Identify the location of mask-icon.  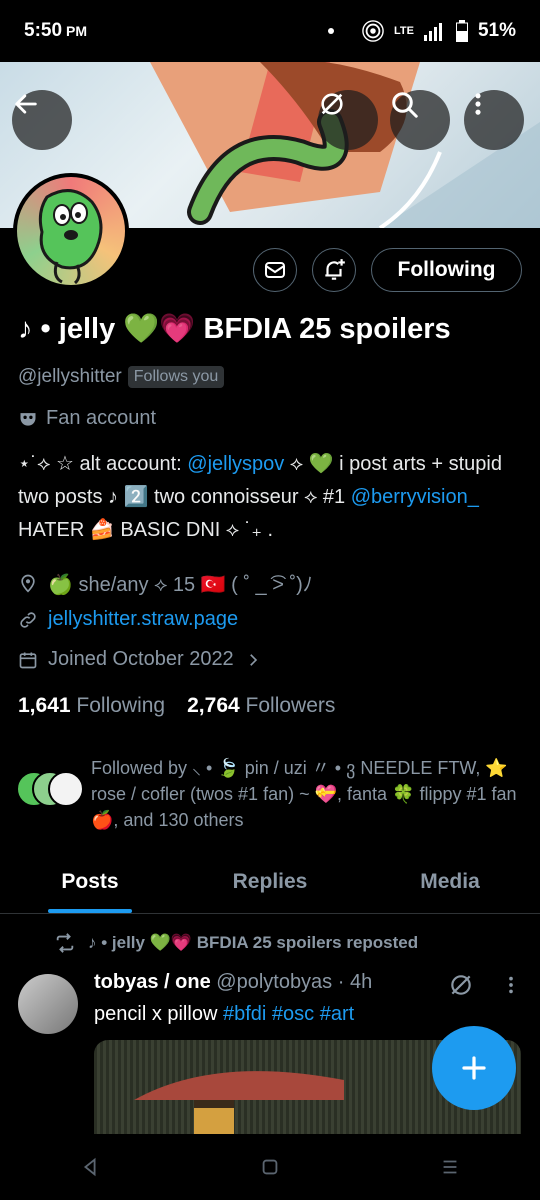
(28, 419).